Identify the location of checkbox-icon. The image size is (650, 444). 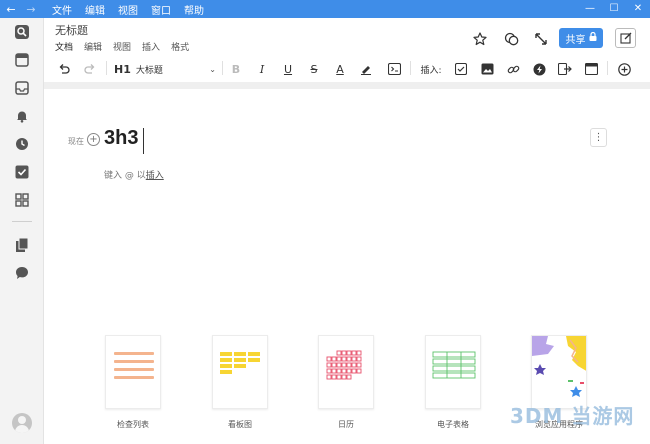
(22, 172).